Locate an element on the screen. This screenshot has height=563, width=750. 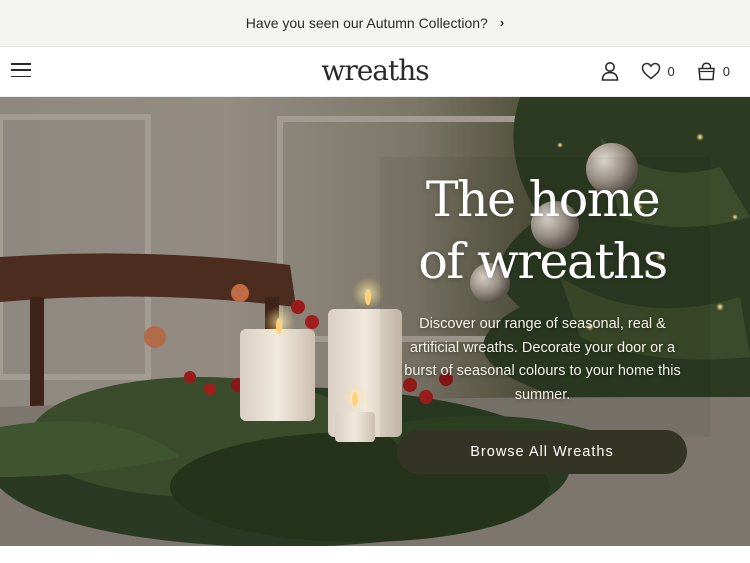
announcement-bar: Have you seen our Autumn Collection? › is located at coordinates (375, 23).